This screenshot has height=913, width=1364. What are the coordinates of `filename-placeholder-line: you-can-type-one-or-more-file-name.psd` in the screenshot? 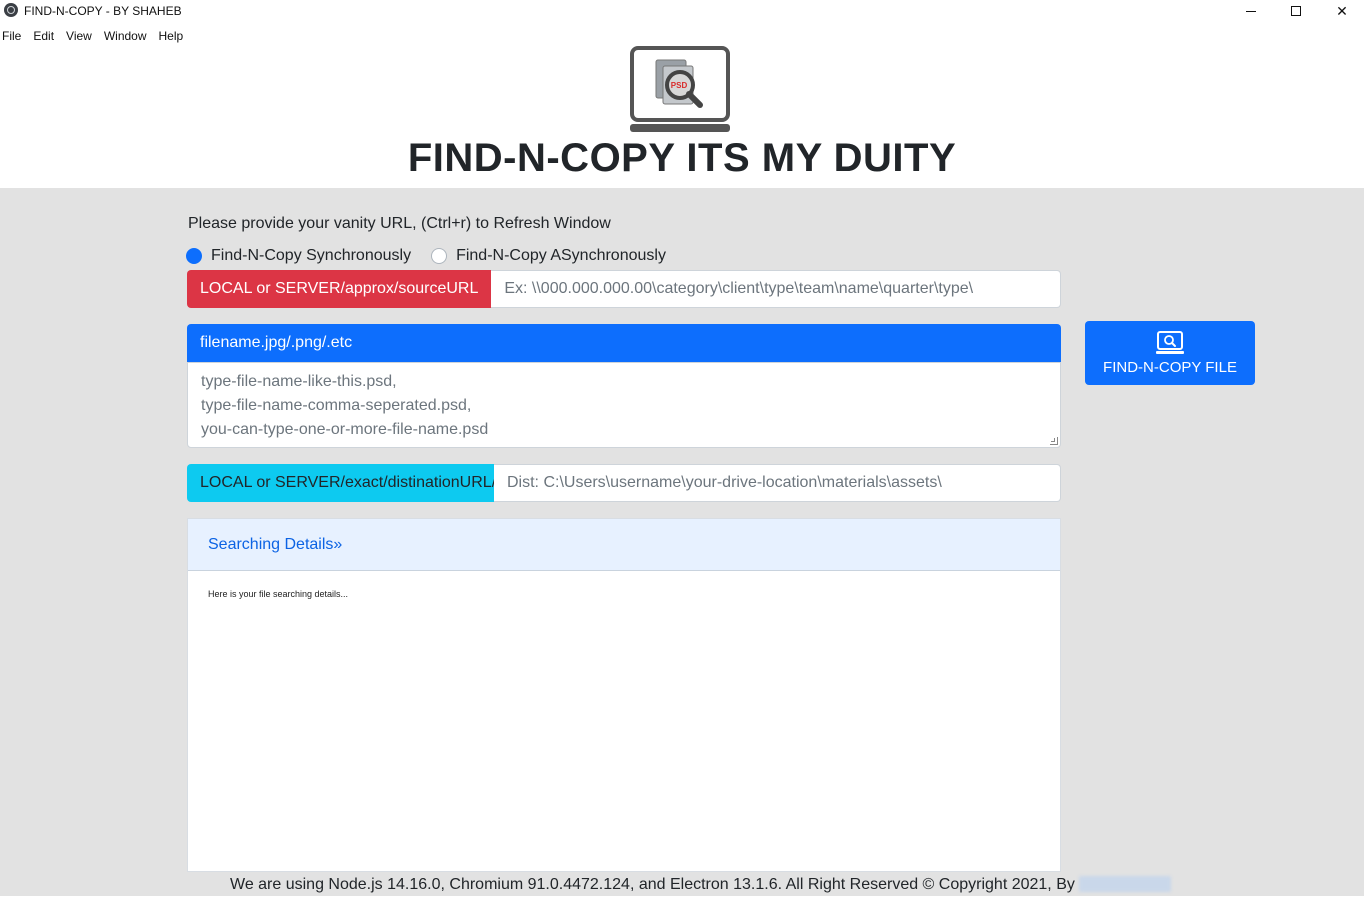 It's located at (345, 429).